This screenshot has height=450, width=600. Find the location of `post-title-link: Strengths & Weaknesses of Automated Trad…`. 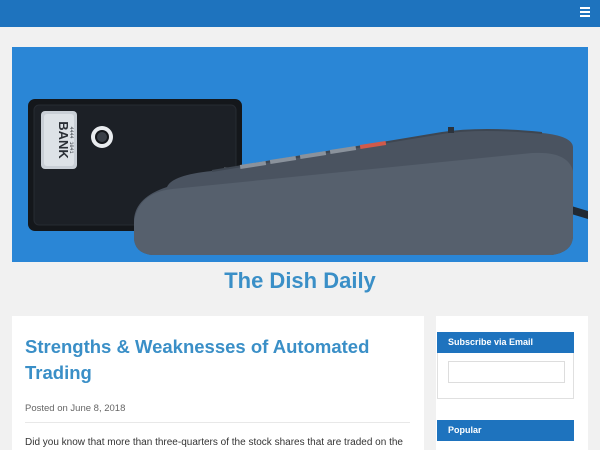

post-title-link: Strengths & Weaknesses of Automated Trad… is located at coordinates (215, 360).